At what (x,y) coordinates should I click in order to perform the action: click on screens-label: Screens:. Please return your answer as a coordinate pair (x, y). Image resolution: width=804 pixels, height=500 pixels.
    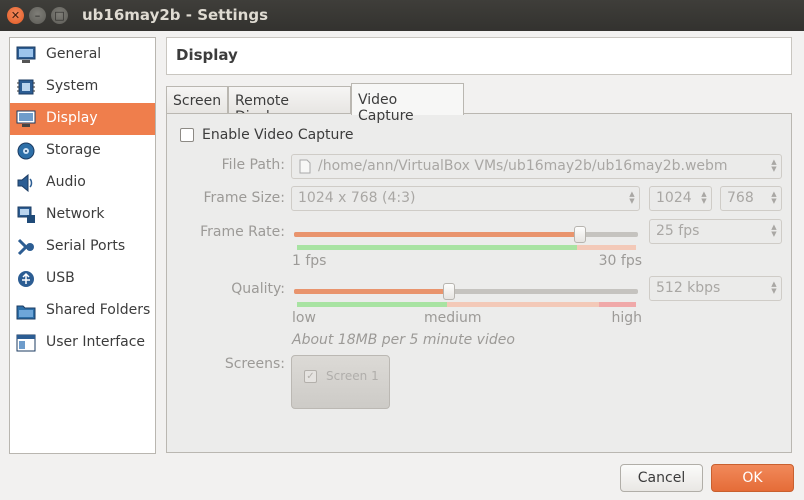
    Looking at the image, I should click on (254, 364).